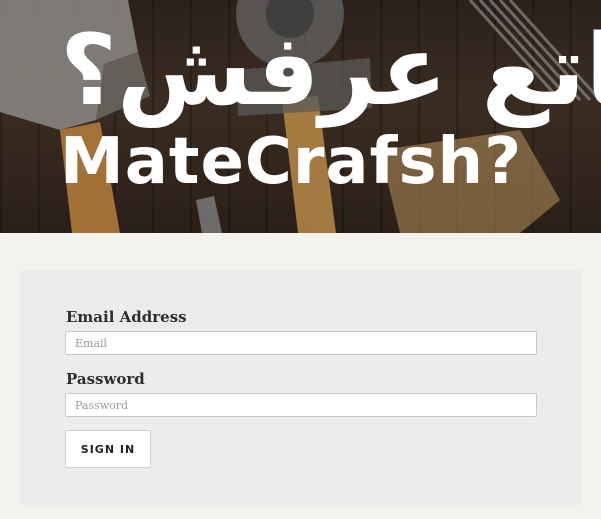 The height and width of the screenshot is (519, 601). Describe the element at coordinates (126, 317) in the screenshot. I see `email-label: Email Address` at that location.